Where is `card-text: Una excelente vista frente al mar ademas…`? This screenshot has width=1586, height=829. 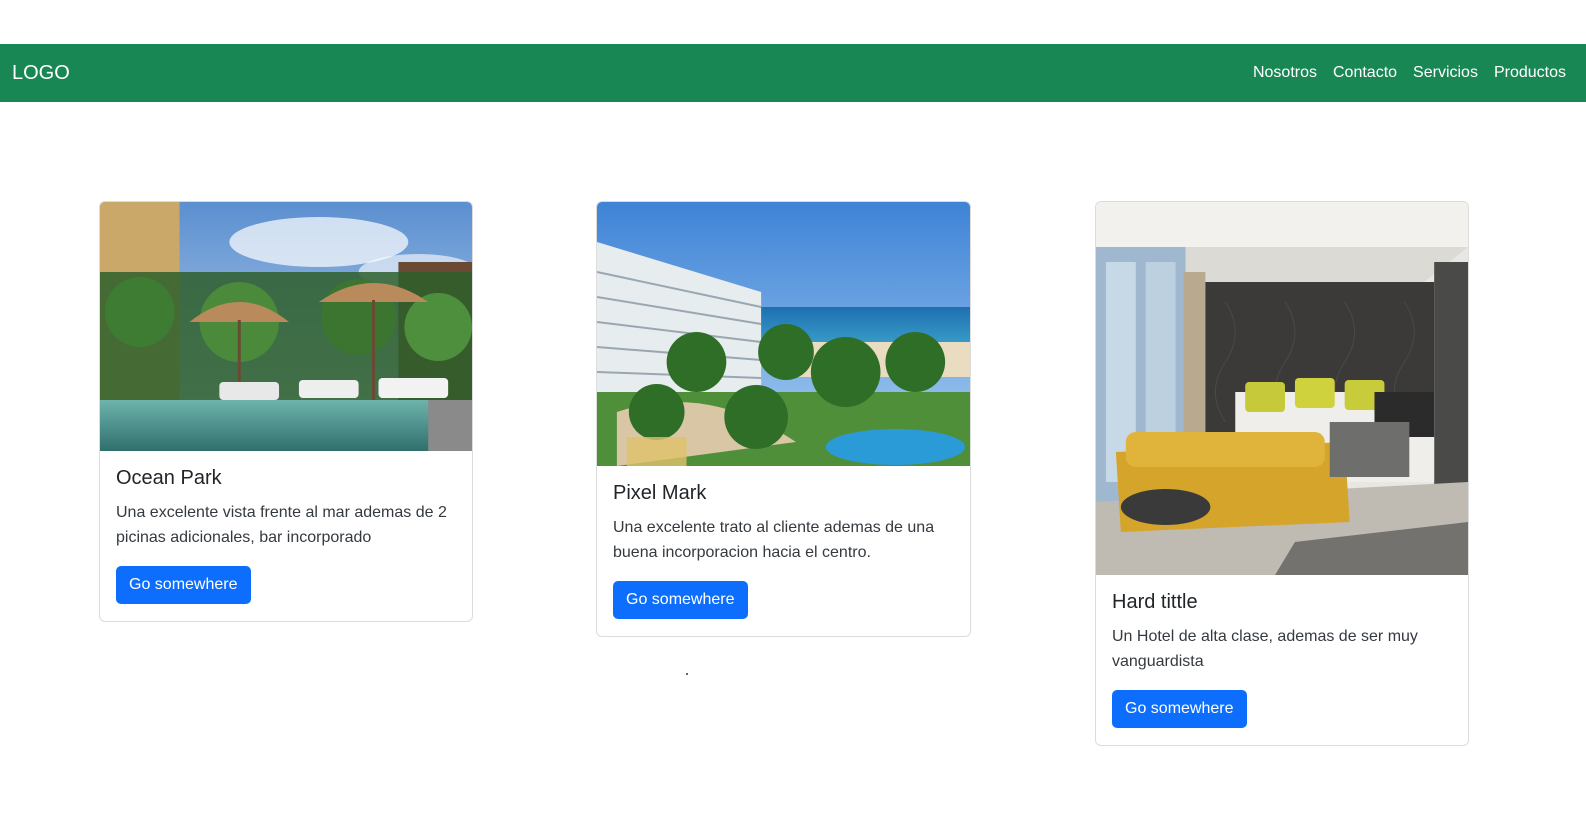 card-text: Una excelente vista frente al mar ademas… is located at coordinates (281, 525).